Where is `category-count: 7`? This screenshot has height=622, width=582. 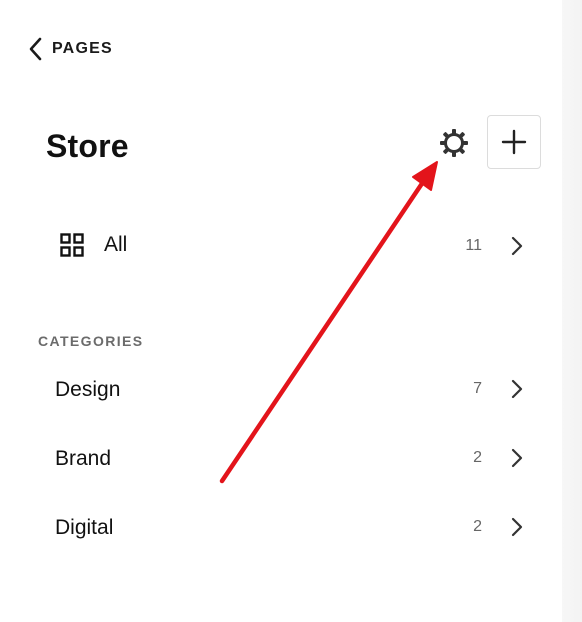 category-count: 7 is located at coordinates (477, 388).